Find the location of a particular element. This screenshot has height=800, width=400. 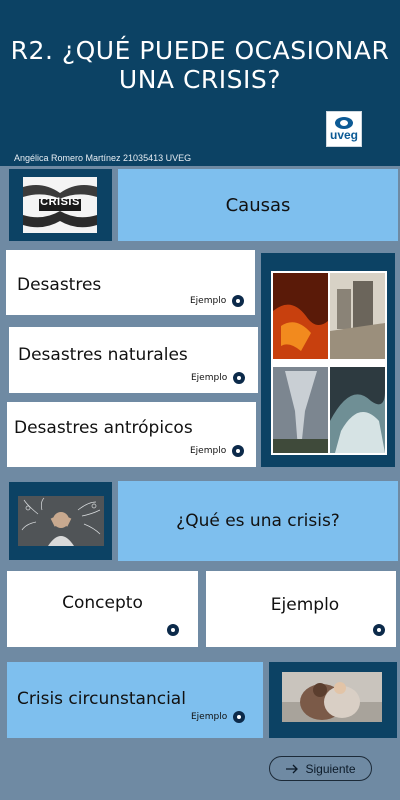

whatis-label: ¿Qué es una crisis? is located at coordinates (258, 521).